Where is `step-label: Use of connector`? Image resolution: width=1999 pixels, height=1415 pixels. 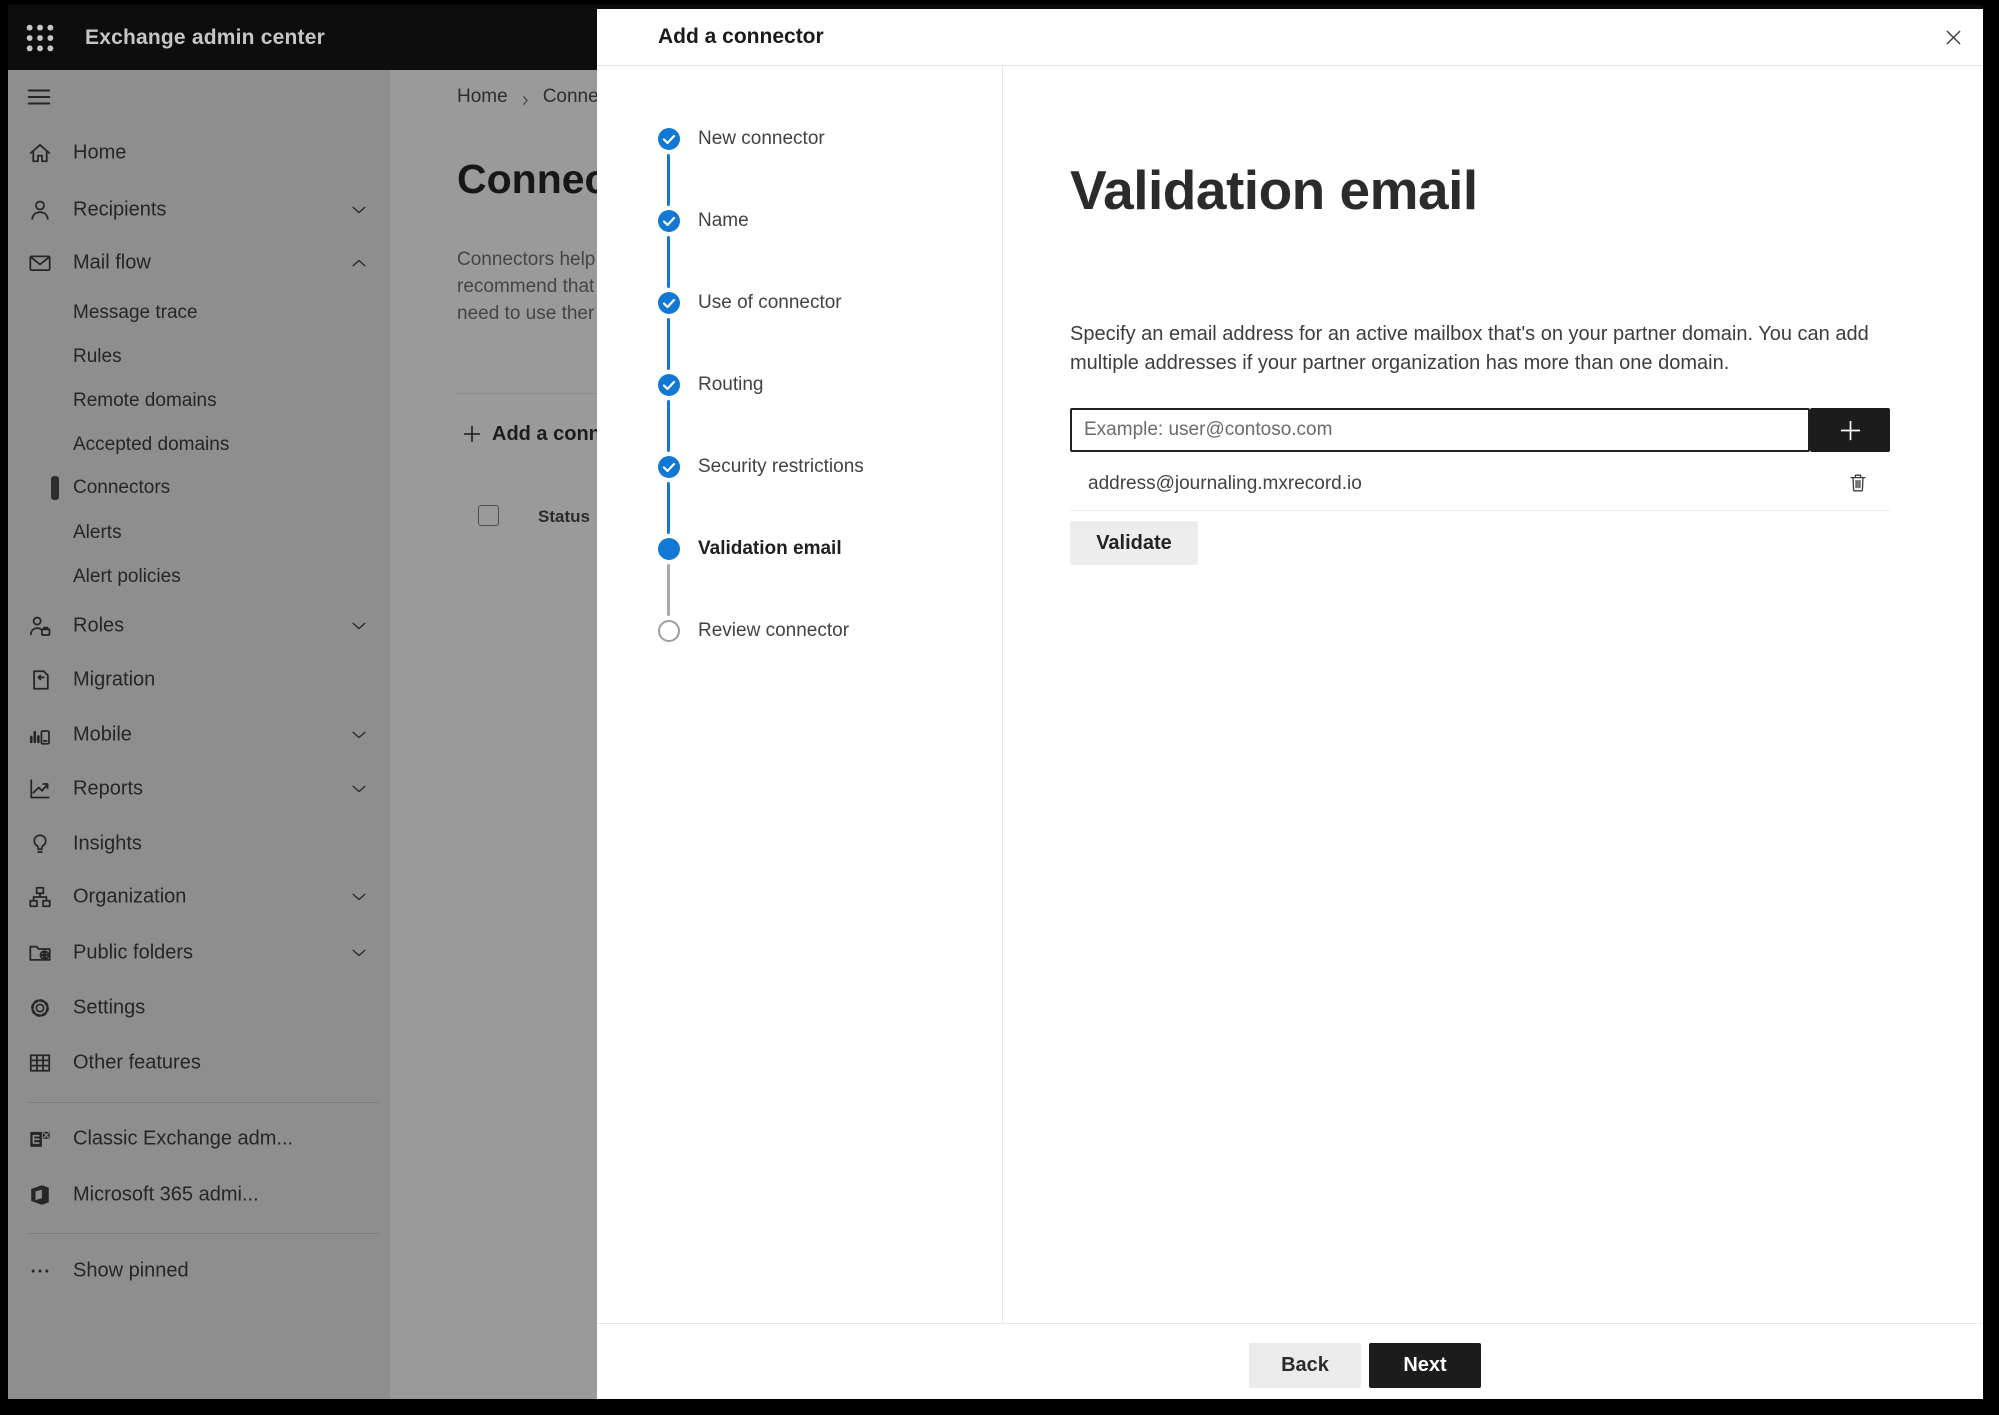 step-label: Use of connector is located at coordinates (770, 302).